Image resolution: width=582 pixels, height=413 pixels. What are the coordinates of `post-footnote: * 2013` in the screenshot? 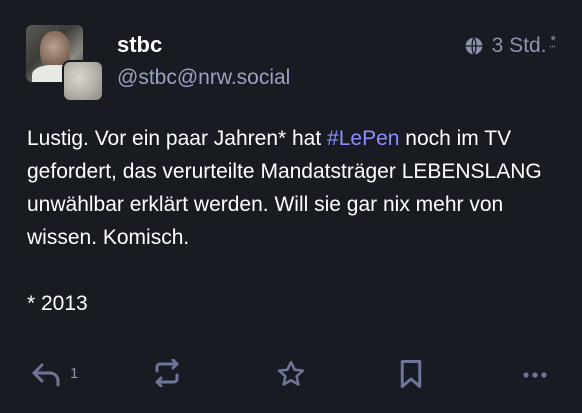 It's located at (57, 303).